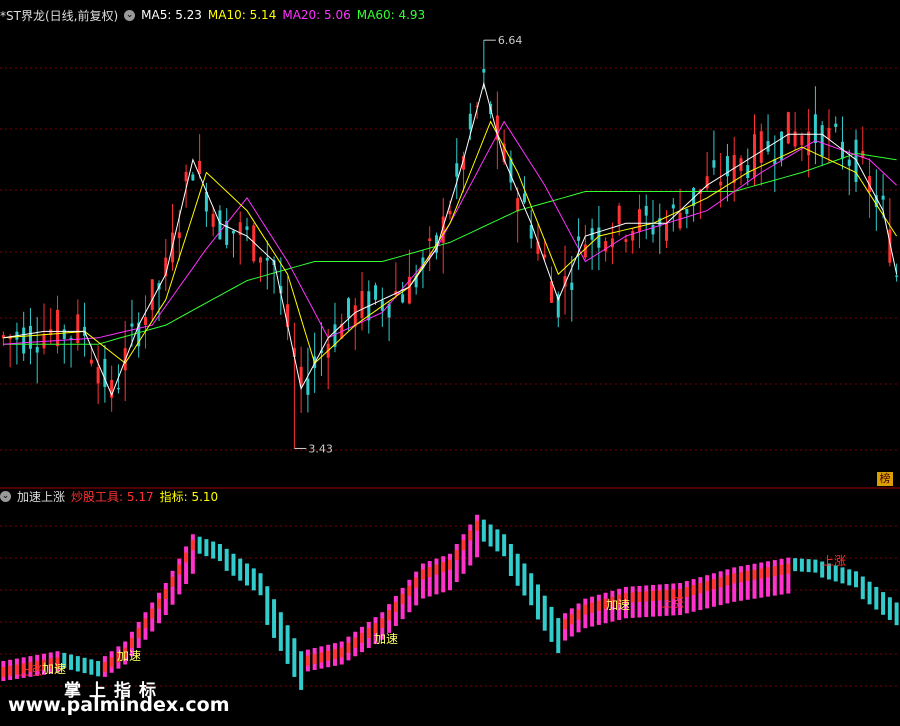 The width and height of the screenshot is (900, 726). I want to click on ma10-value: MA10: 5.14, so click(242, 15).